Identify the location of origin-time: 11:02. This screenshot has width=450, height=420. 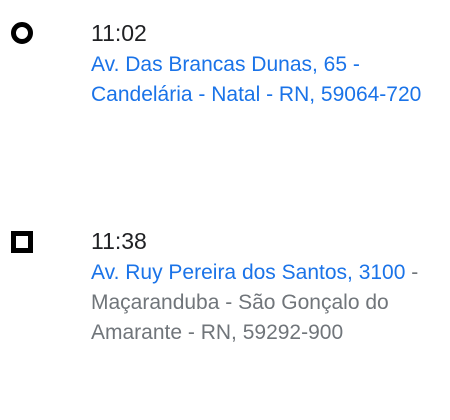
(119, 33).